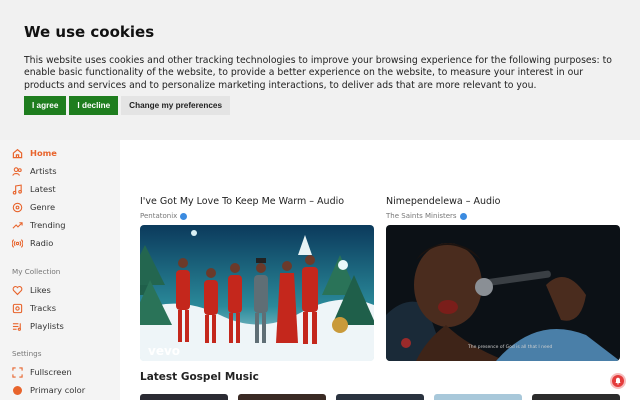  I want to click on sidebar-item-playlists: Playlists, so click(38, 326).